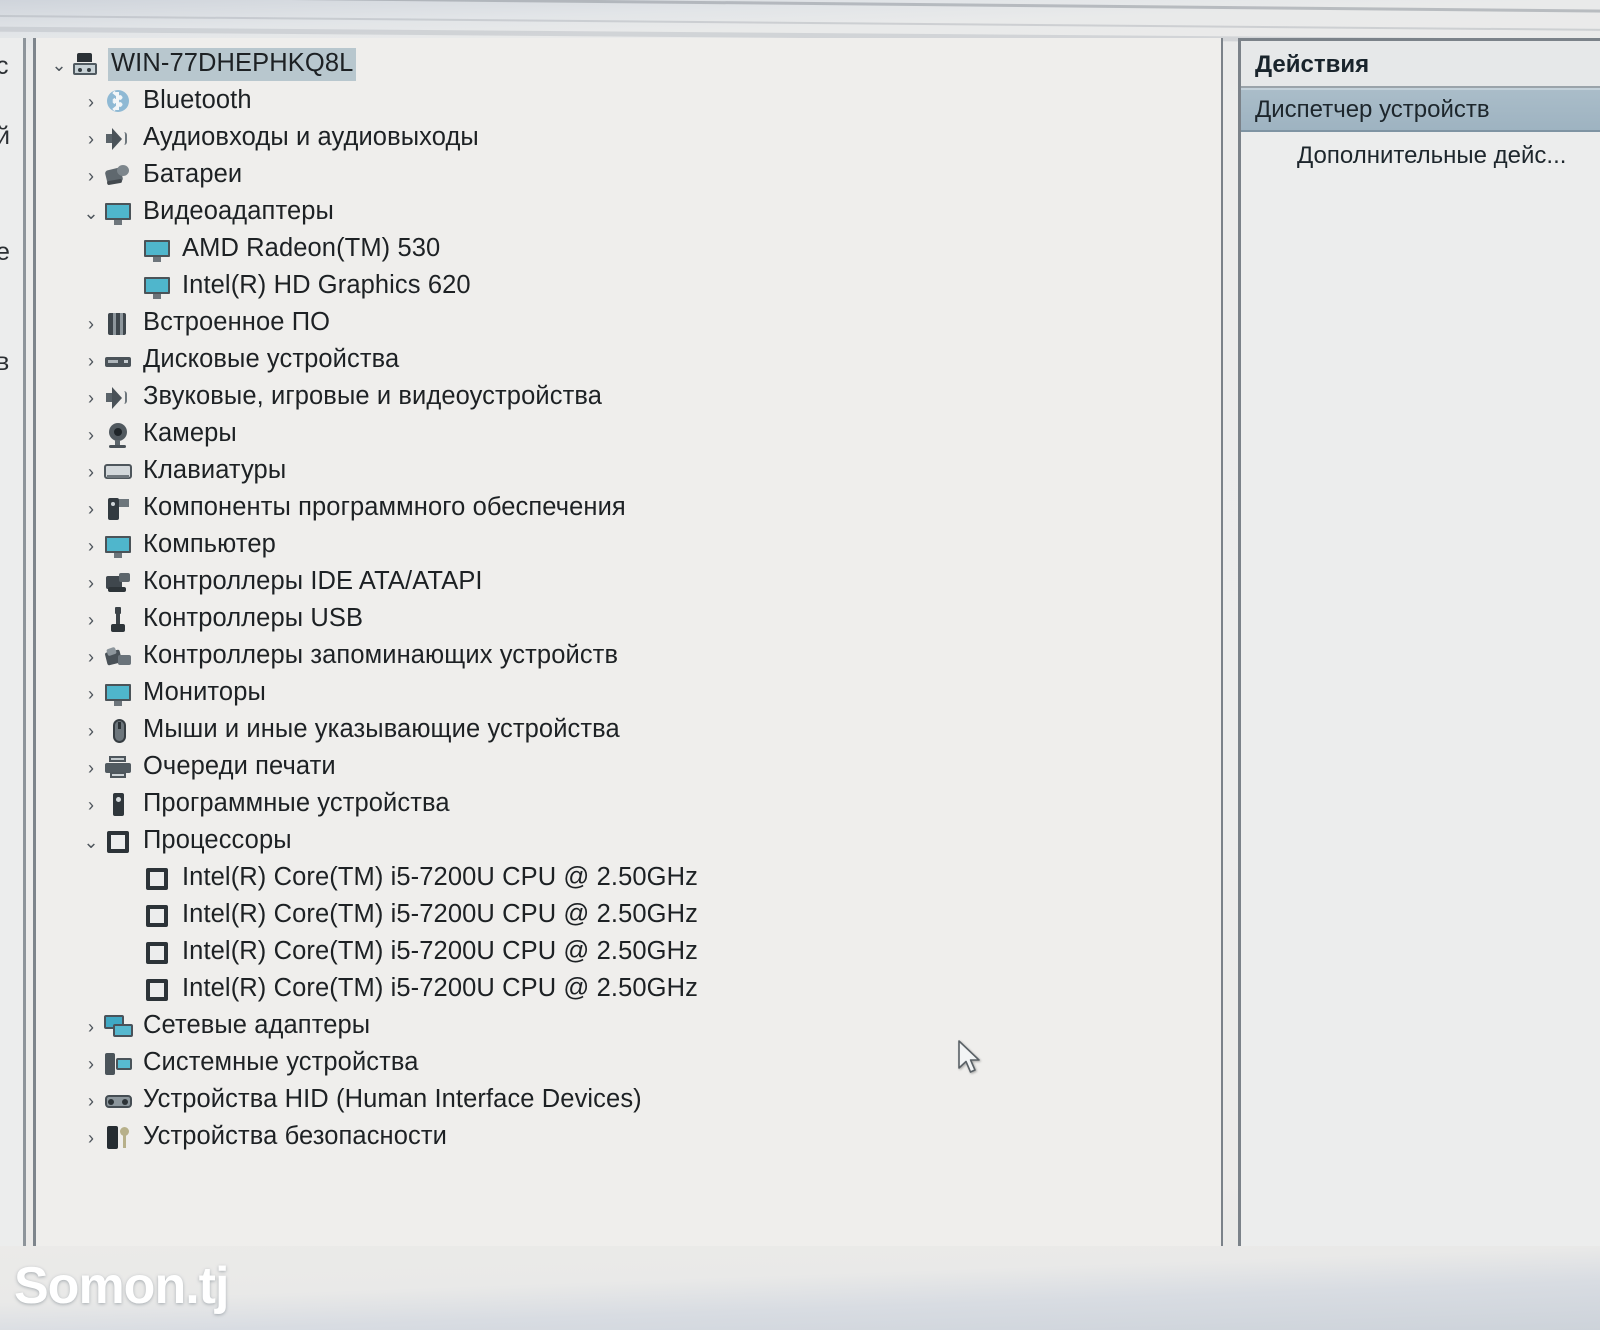 The image size is (1600, 1330). What do you see at coordinates (119, 768) in the screenshot?
I see `printer-icon` at bounding box center [119, 768].